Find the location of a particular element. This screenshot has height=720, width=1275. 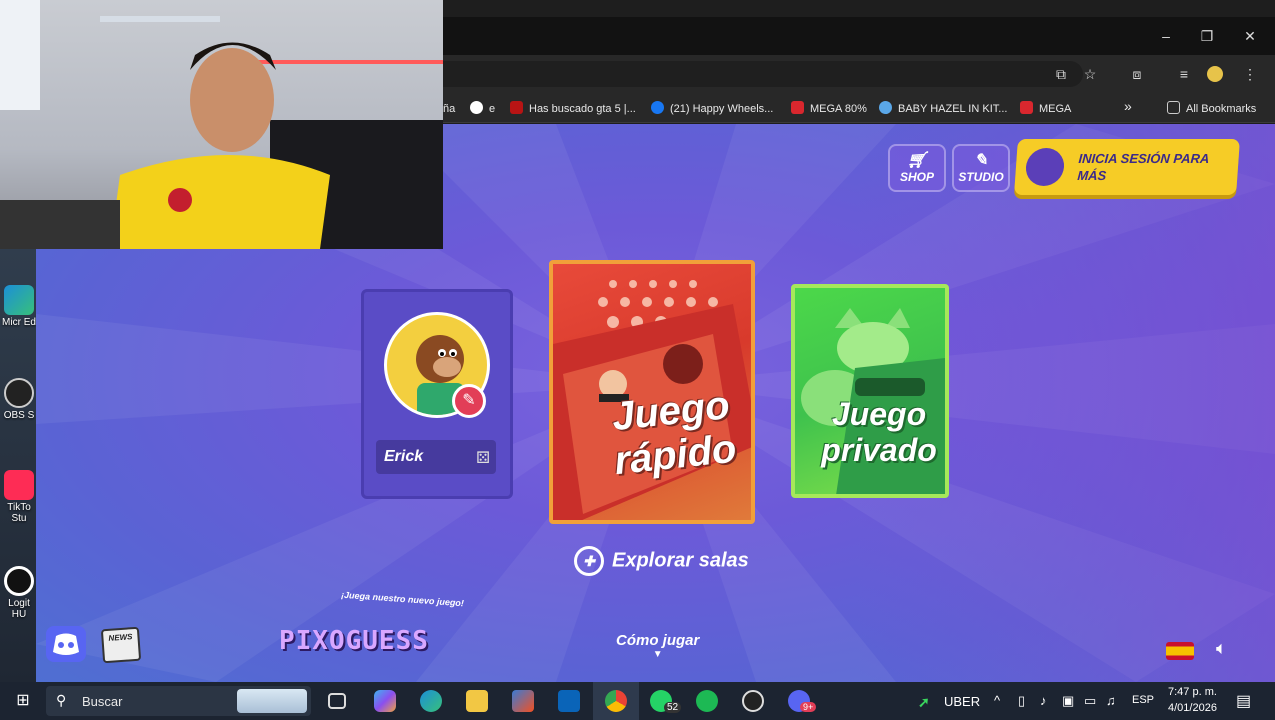

discord-button is located at coordinates (66, 644).